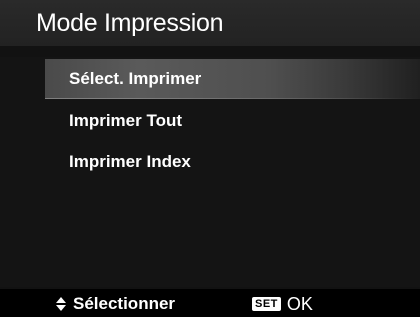 The image size is (420, 317). I want to click on menu-header: Mode Impression, so click(210, 23).